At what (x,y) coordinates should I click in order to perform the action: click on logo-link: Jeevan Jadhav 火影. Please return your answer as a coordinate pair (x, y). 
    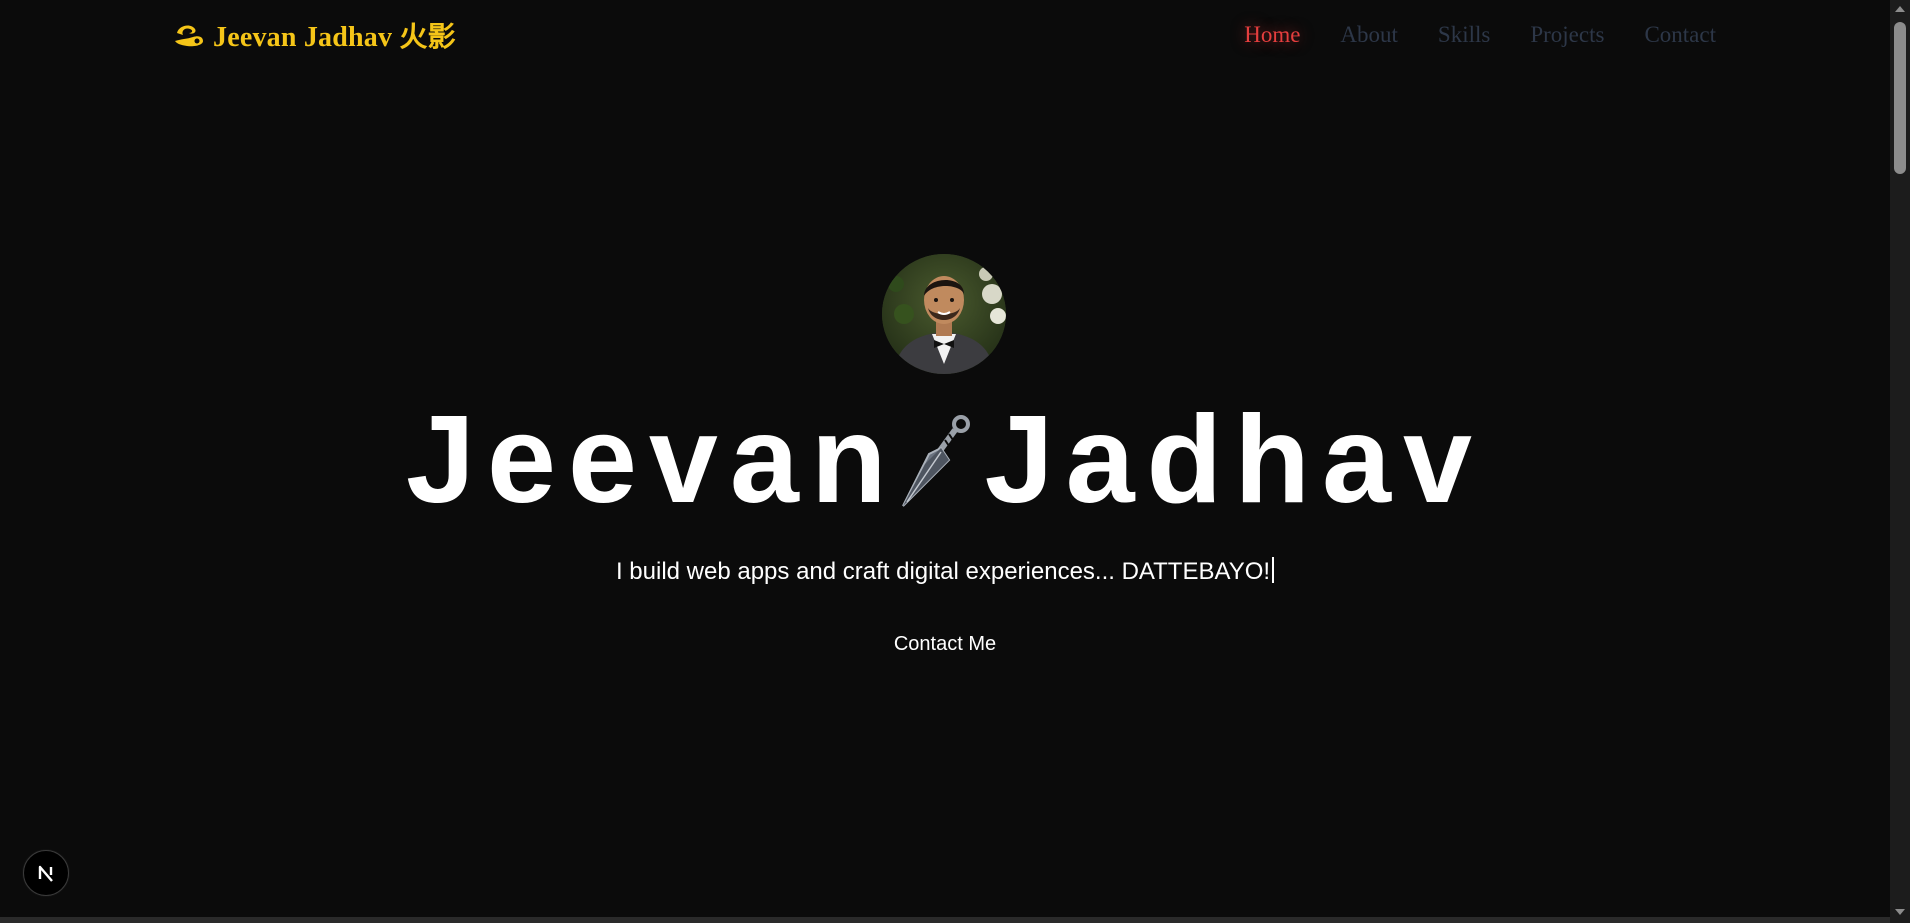
    Looking at the image, I should click on (314, 35).